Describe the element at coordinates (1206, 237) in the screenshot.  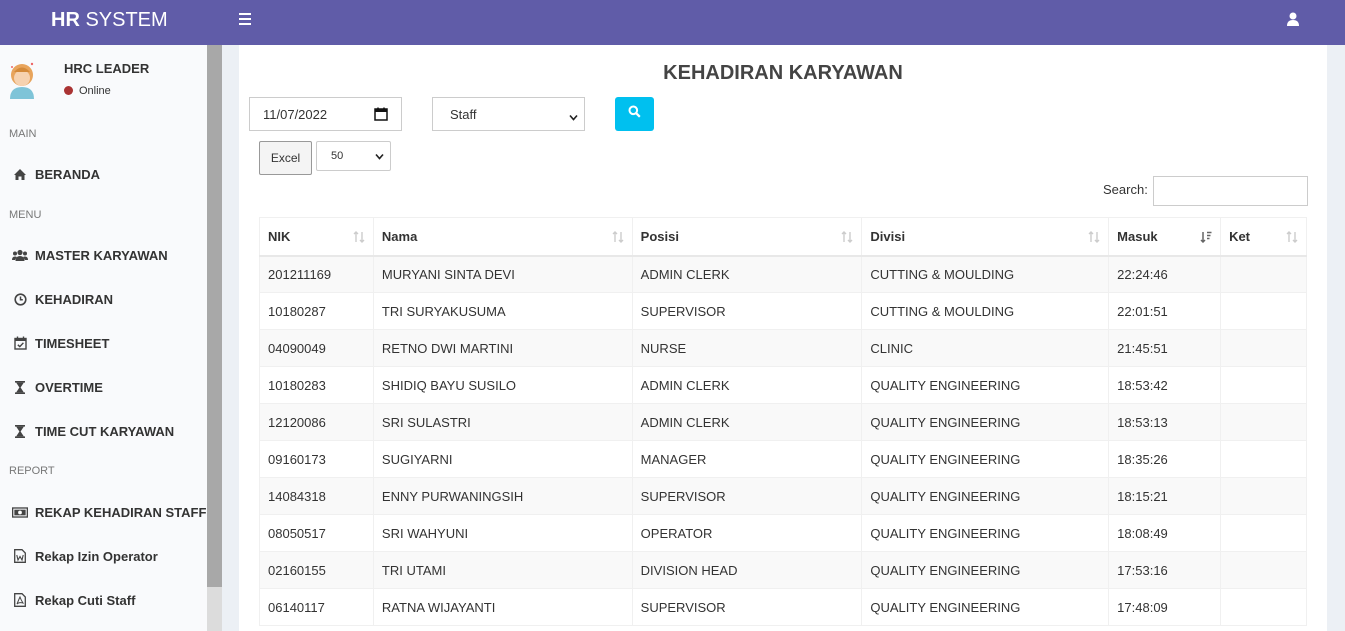
I see `sort-desc-icon` at that location.